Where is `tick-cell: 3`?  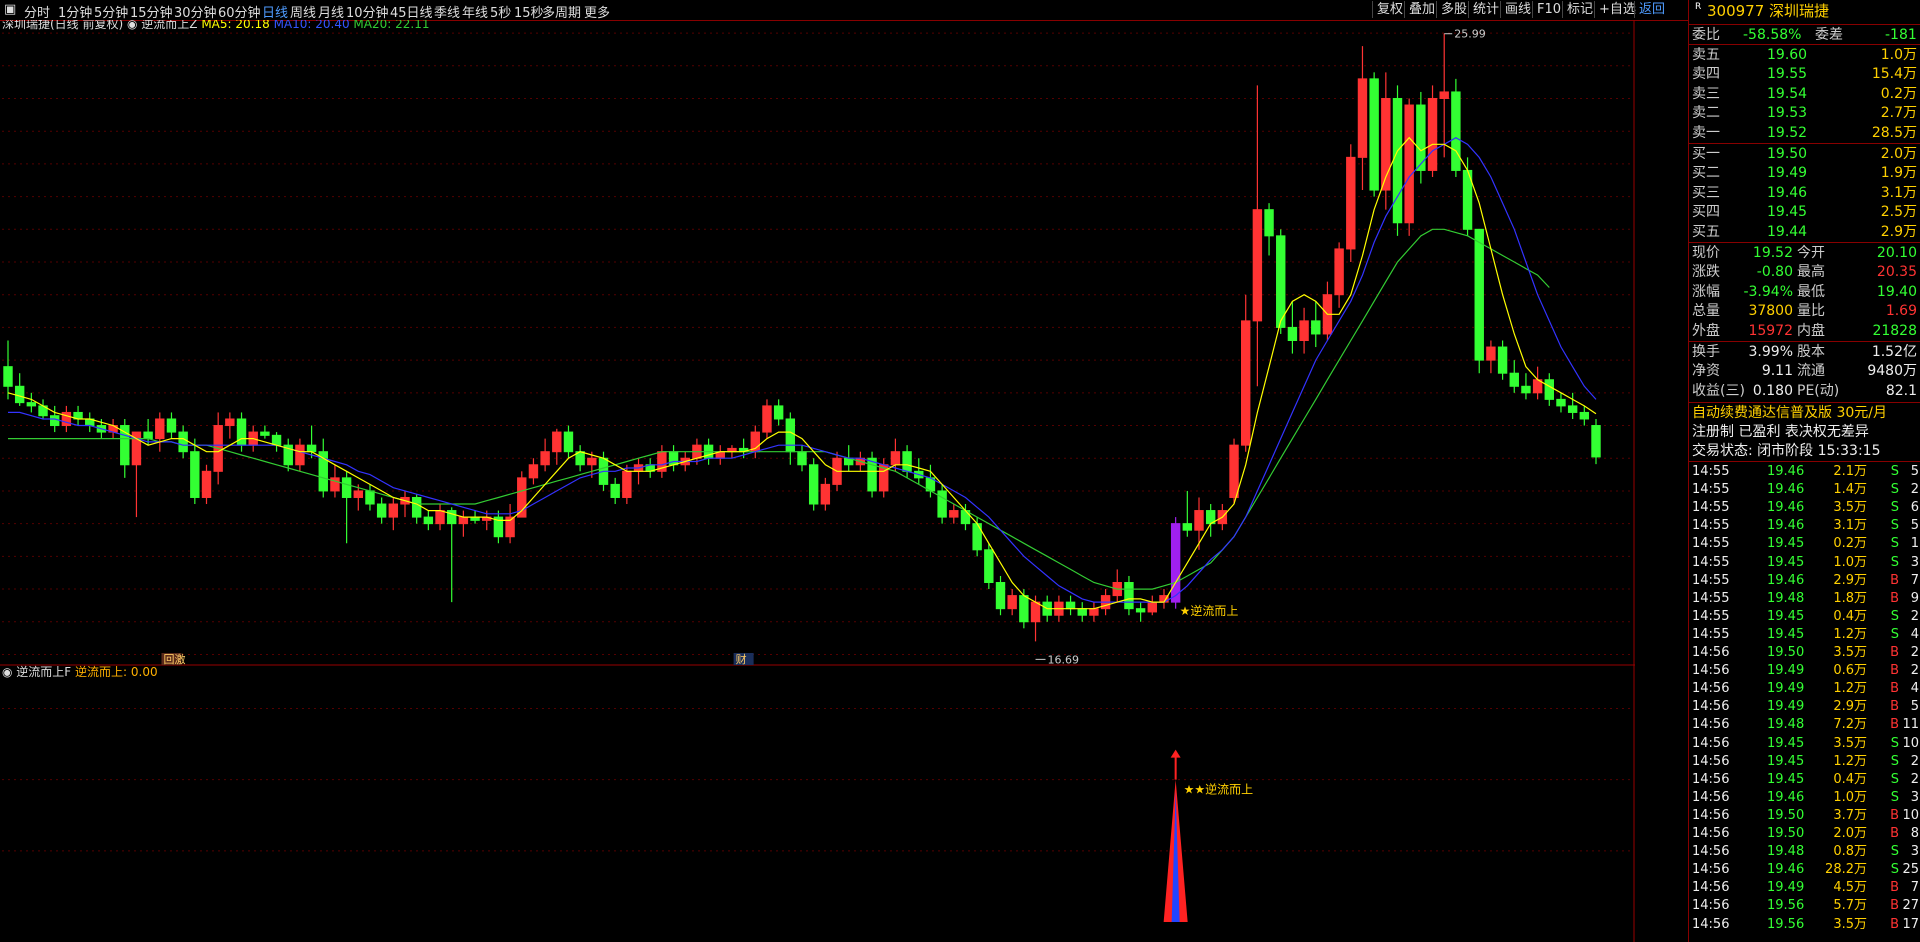
tick-cell: 3 is located at coordinates (1914, 797).